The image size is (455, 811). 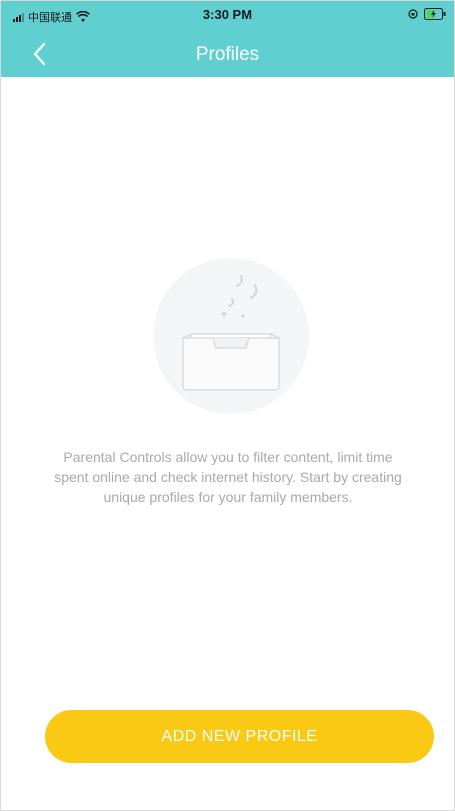 I want to click on status-time: 3:30 PM, so click(x=227, y=14).